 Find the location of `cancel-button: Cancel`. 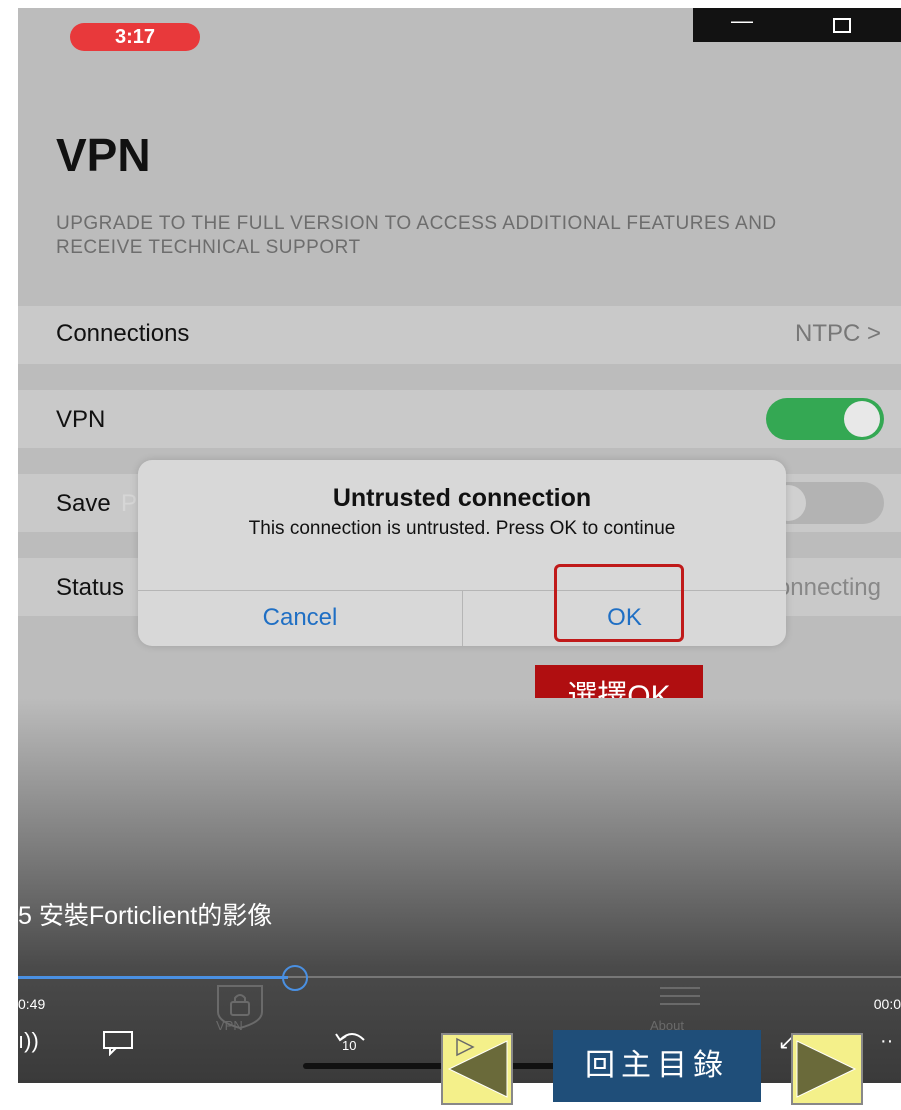

cancel-button: Cancel is located at coordinates (300, 618).